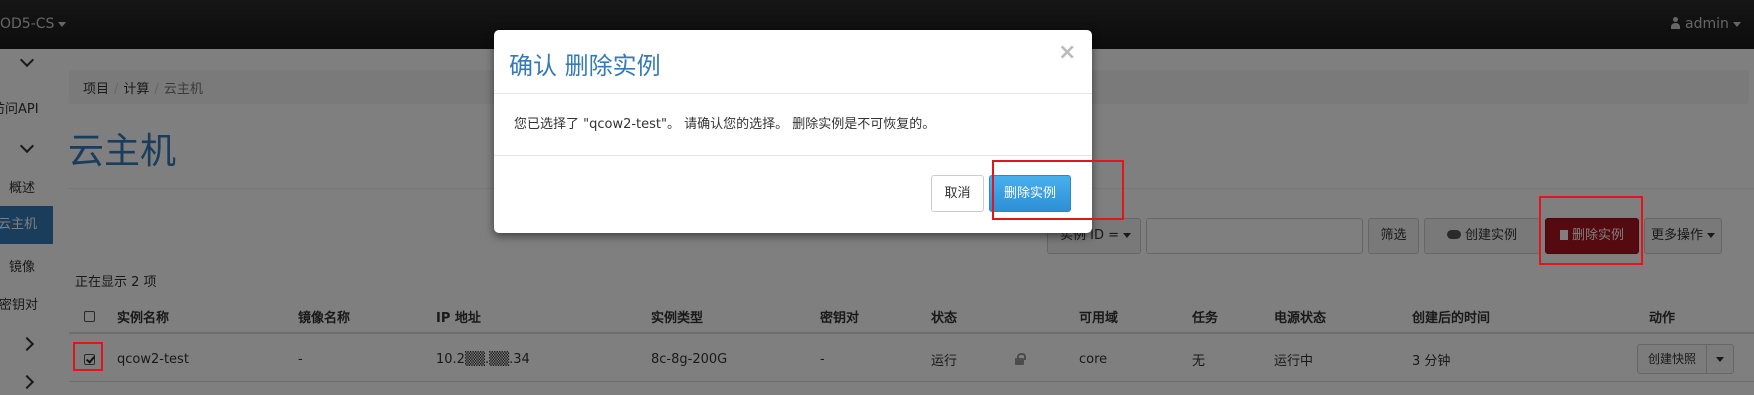 The image size is (1754, 395). I want to click on modal-message: 您已选择了 "qcow2-test"。 请确认您的选择。 删除实例是不可恢复的。, so click(725, 124).